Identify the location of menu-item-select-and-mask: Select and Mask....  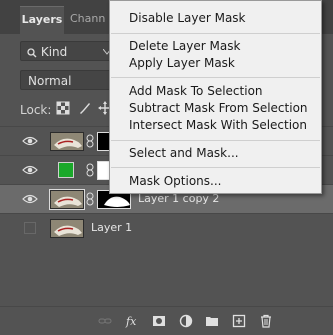
(184, 153).